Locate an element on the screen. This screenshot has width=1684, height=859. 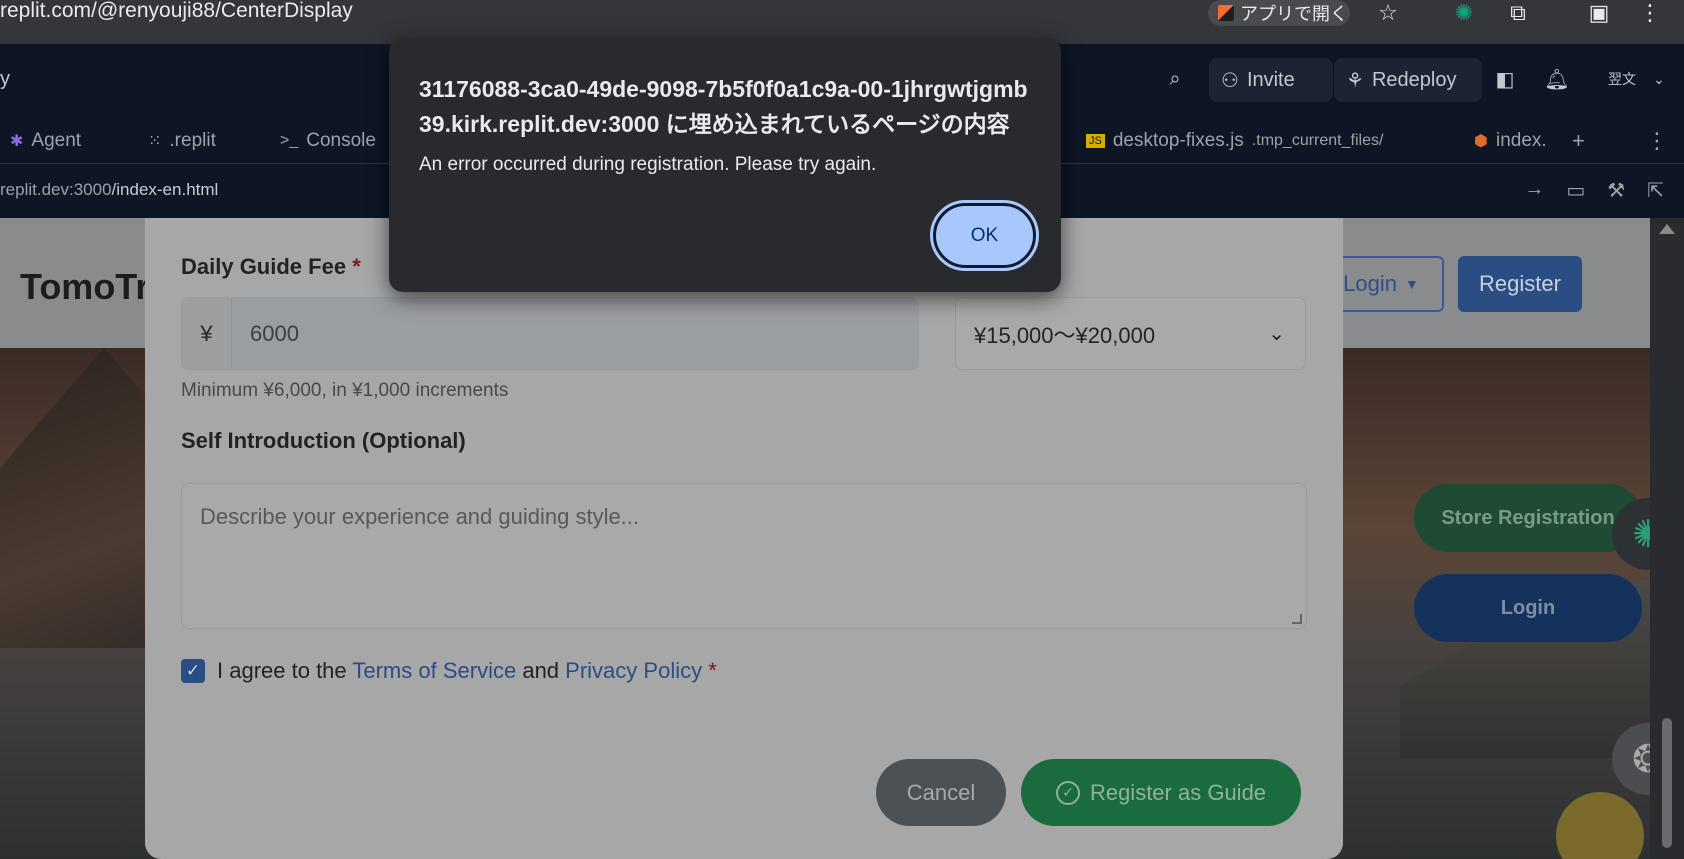
project-name-fragment: y is located at coordinates (5, 79).